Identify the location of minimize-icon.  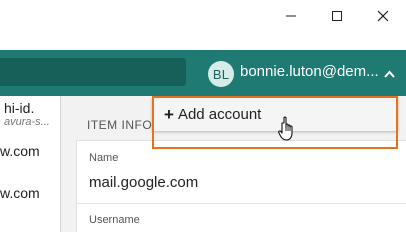
(291, 16).